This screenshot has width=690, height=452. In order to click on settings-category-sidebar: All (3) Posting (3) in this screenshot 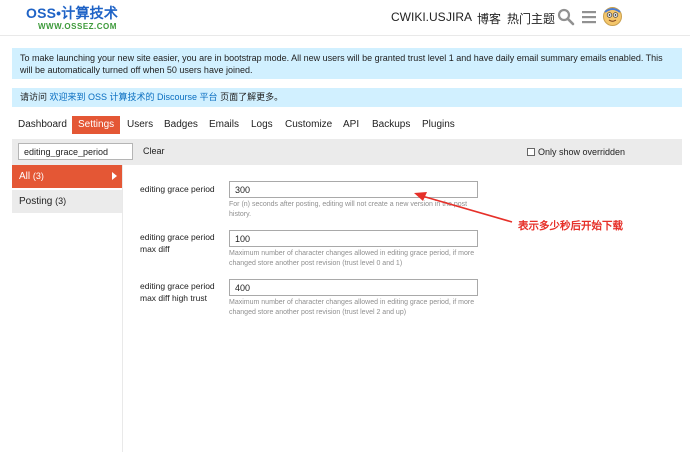, I will do `click(67, 308)`.